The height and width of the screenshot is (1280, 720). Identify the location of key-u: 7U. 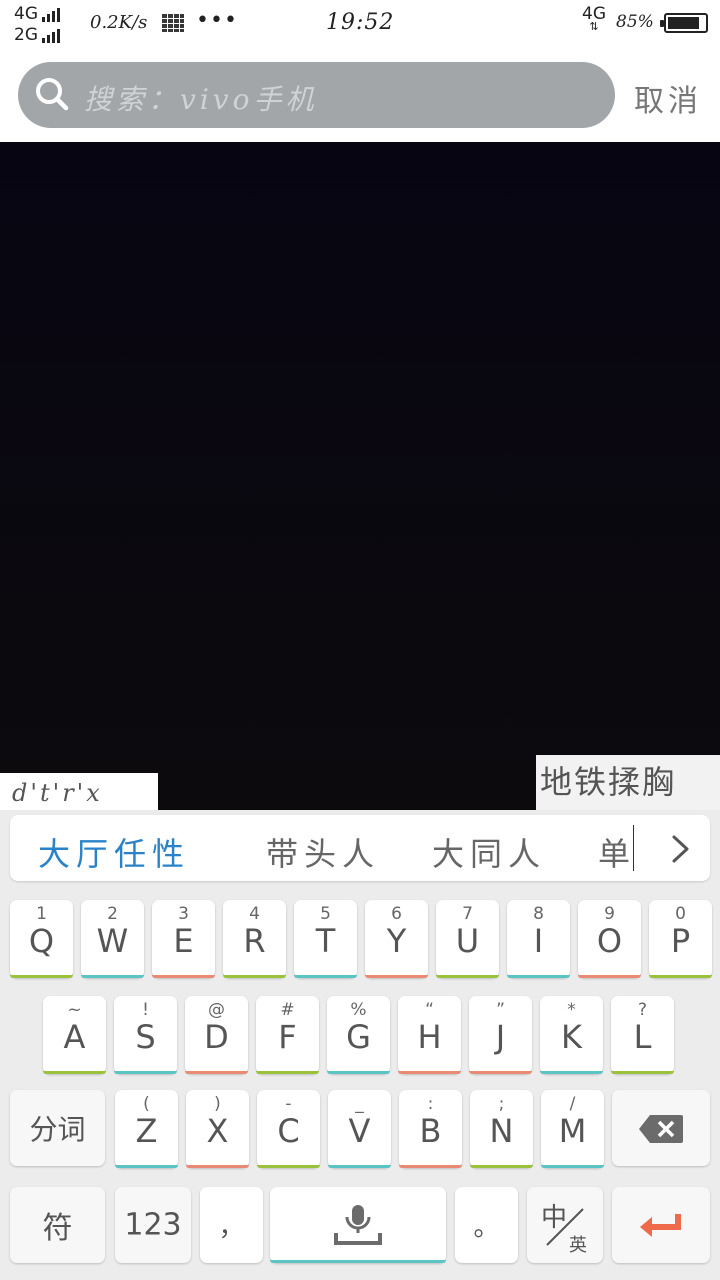
(467, 939).